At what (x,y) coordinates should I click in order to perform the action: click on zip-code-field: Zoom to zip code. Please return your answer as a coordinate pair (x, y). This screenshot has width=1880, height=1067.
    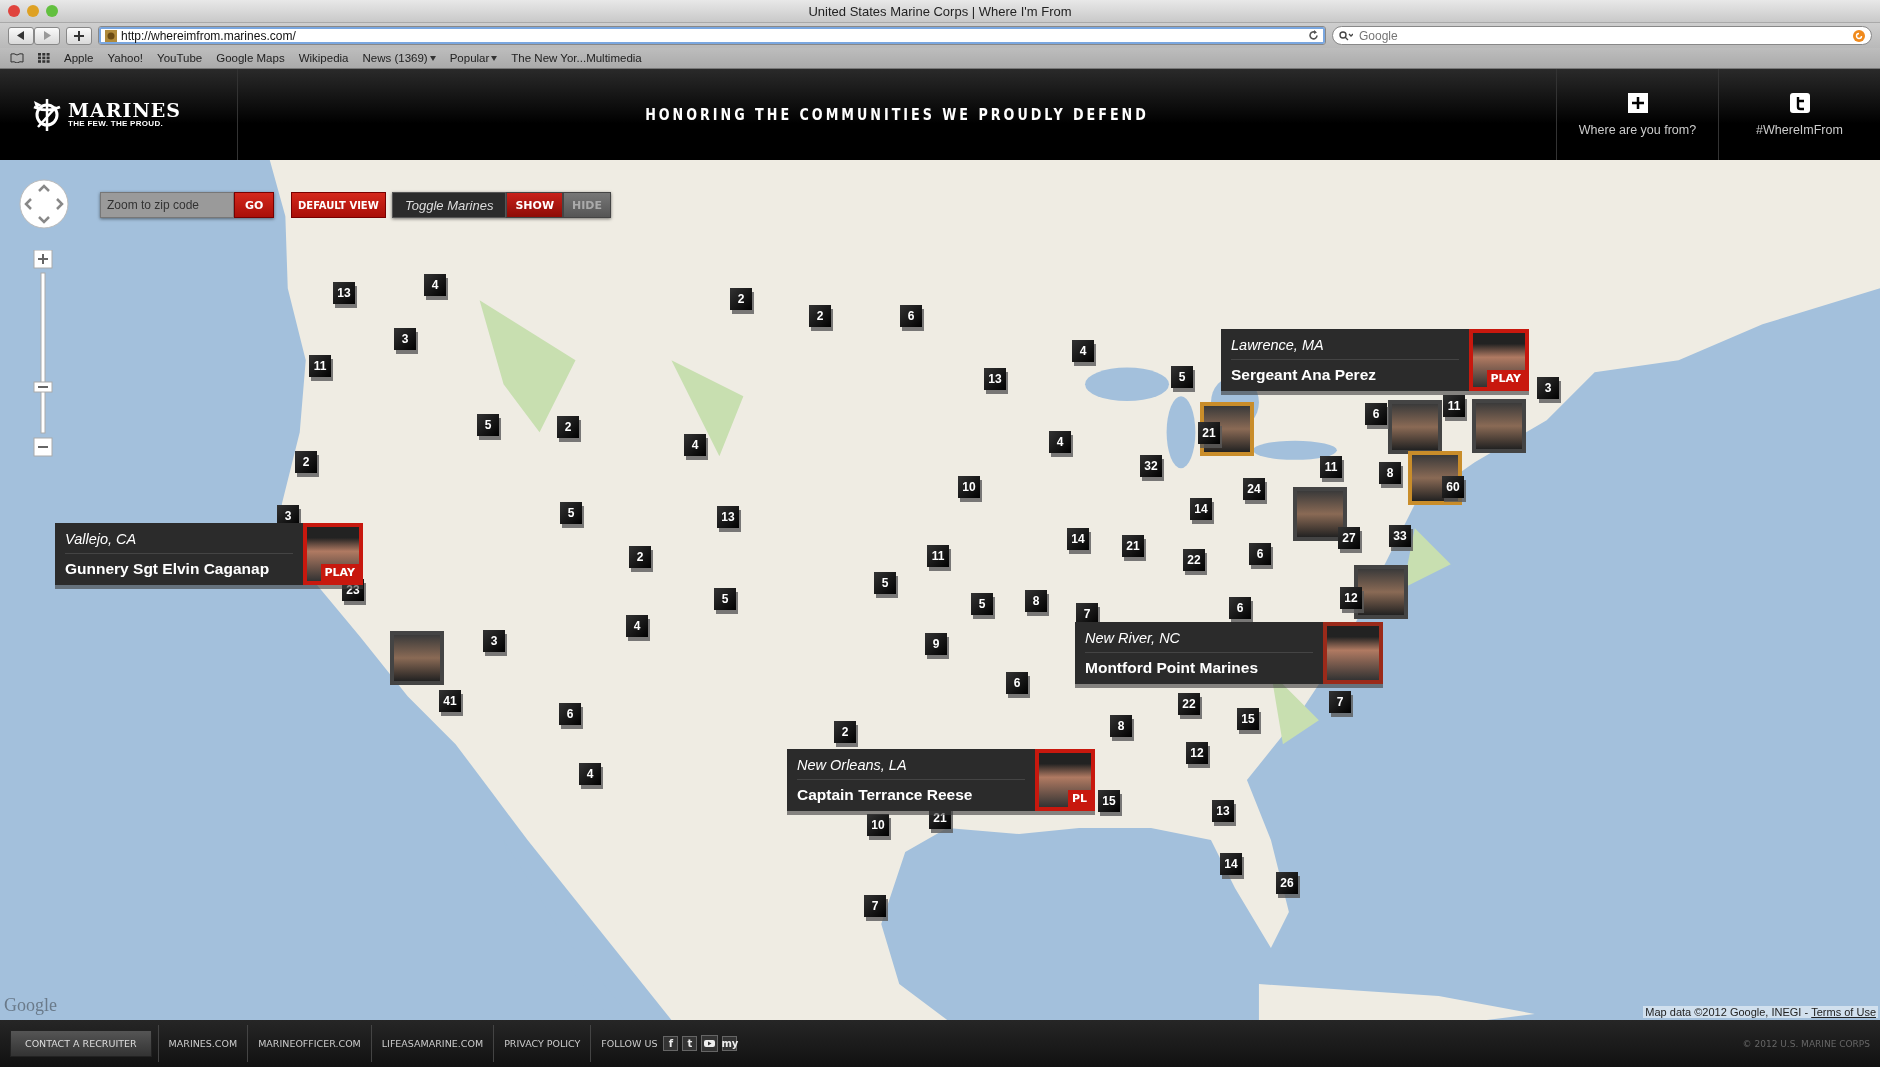
    Looking at the image, I should click on (167, 205).